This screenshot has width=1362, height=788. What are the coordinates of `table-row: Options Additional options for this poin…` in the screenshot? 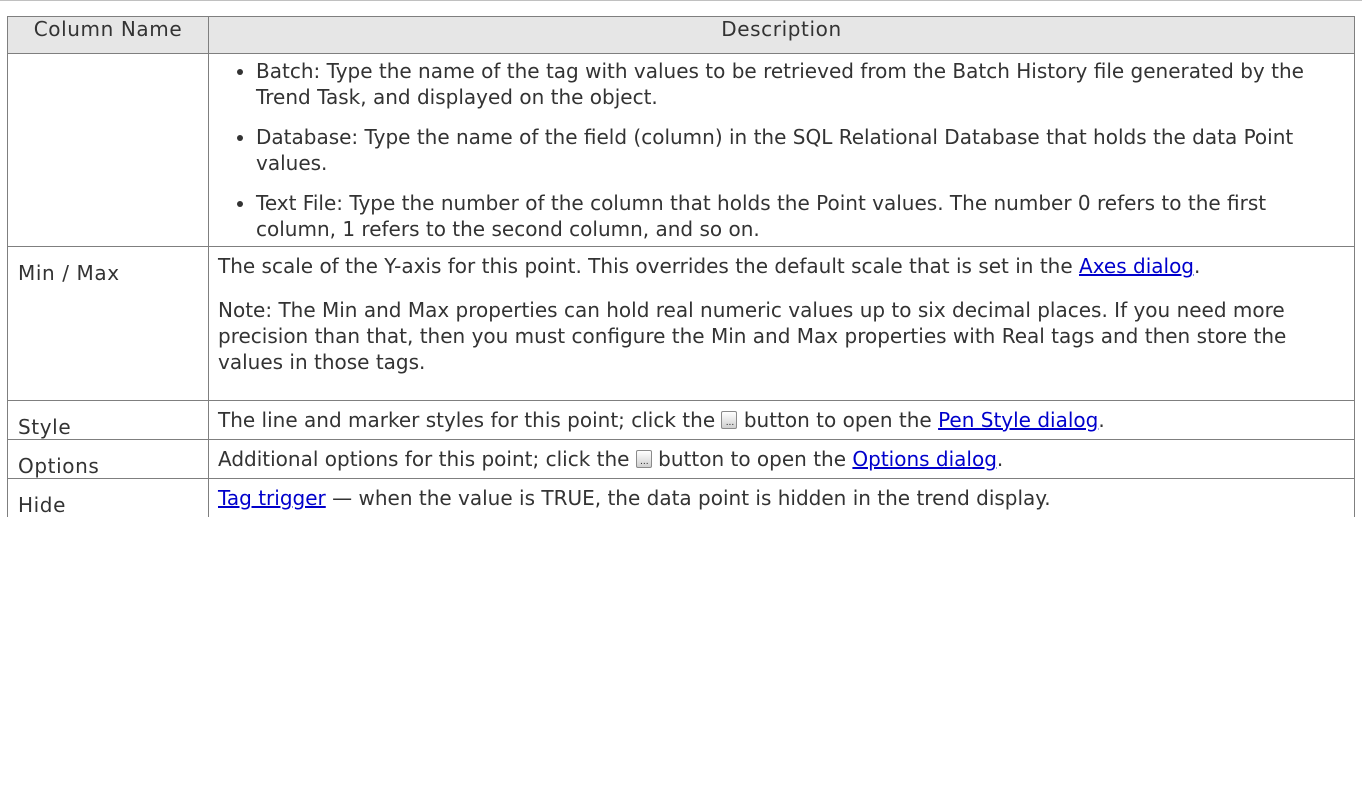 It's located at (681, 459).